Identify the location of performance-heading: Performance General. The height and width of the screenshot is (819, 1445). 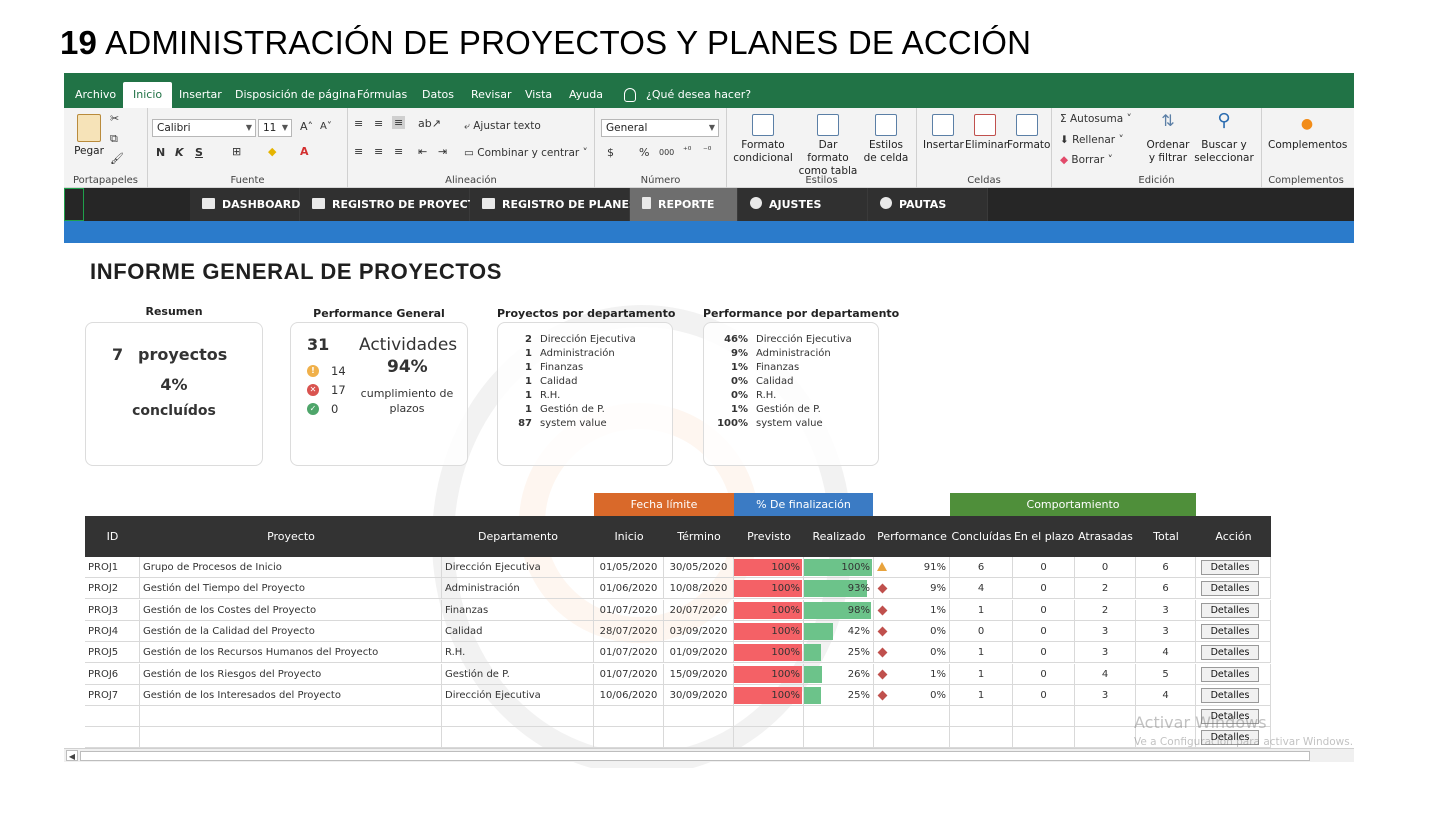
(379, 313).